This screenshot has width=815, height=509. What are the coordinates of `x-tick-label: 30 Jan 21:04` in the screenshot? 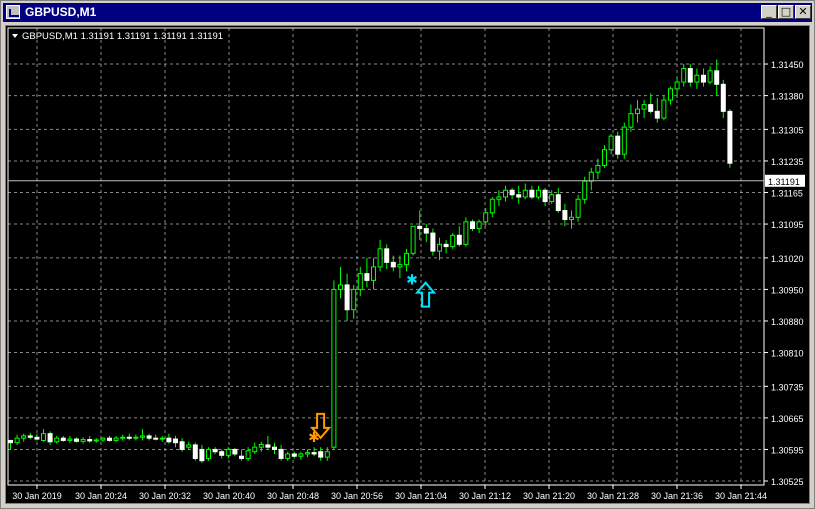 It's located at (421, 496).